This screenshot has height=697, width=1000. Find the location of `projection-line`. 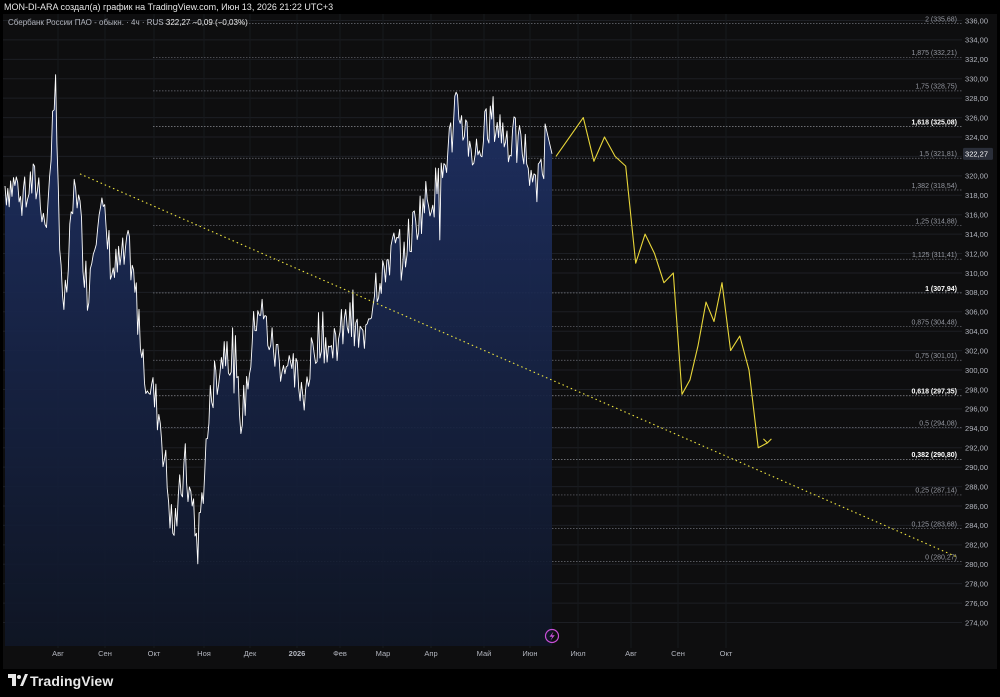

projection-line is located at coordinates (661, 283).